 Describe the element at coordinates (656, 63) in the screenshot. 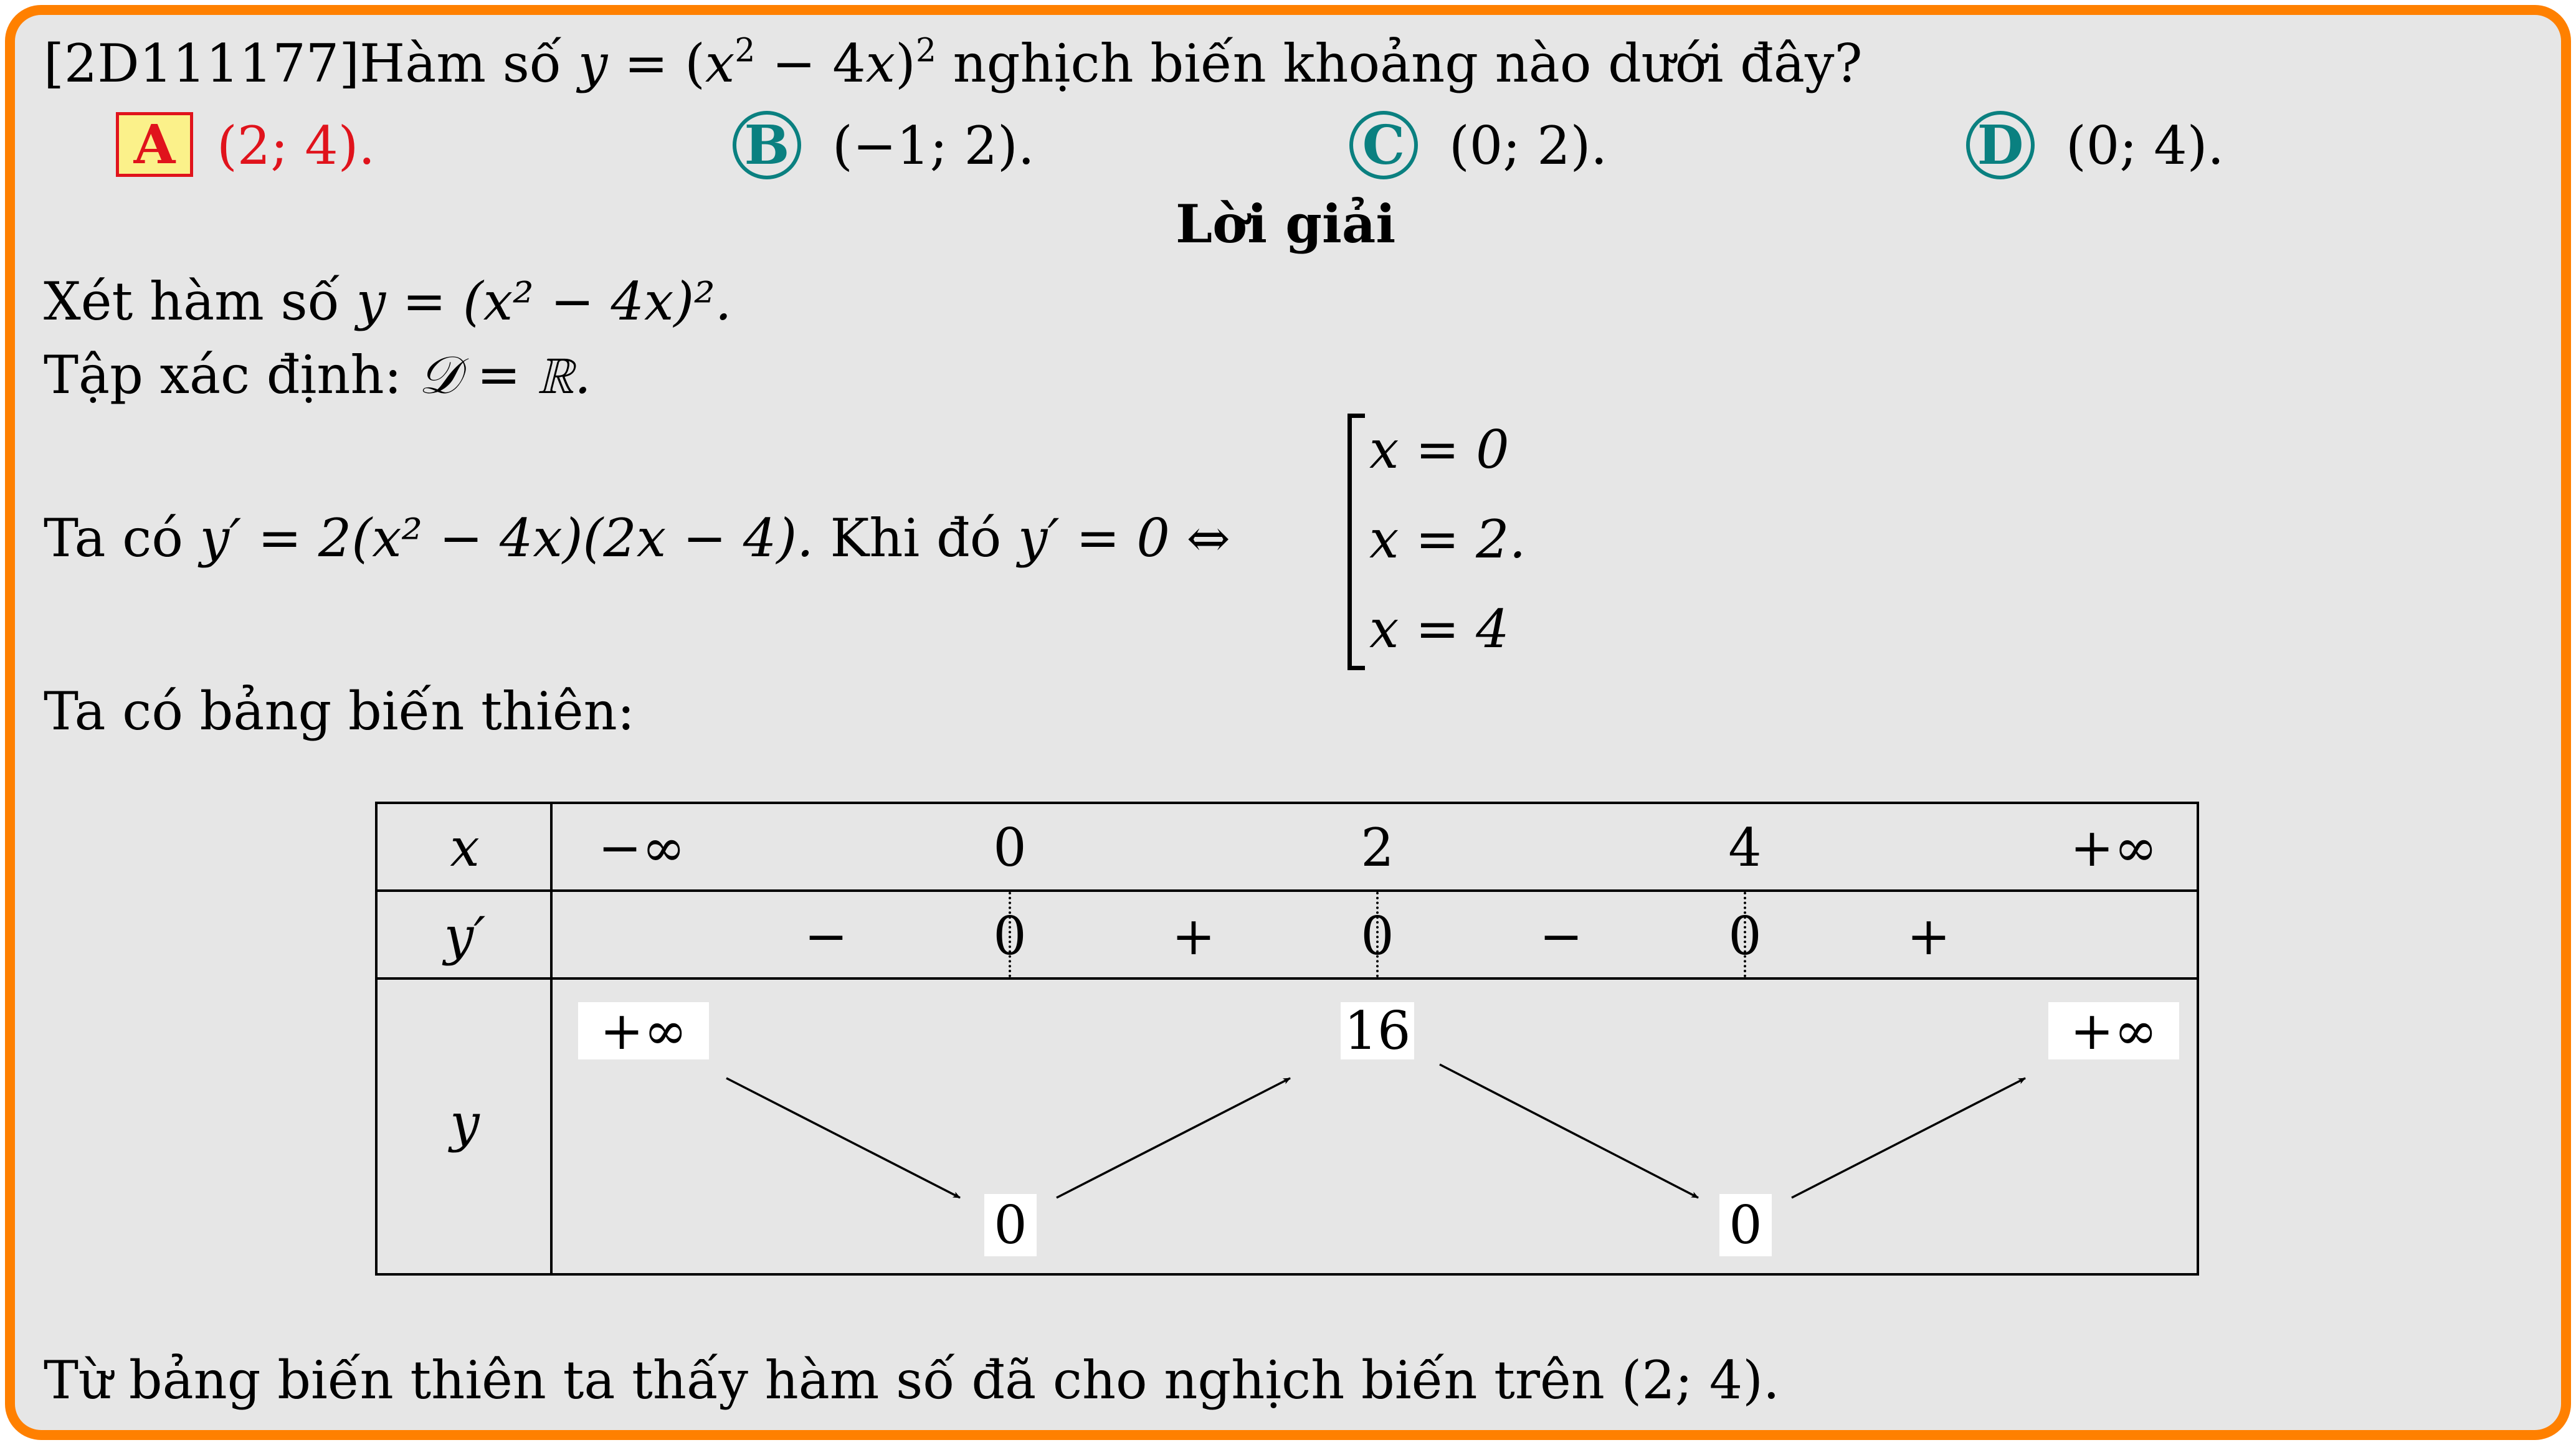

I see `formula-eq: = (` at that location.